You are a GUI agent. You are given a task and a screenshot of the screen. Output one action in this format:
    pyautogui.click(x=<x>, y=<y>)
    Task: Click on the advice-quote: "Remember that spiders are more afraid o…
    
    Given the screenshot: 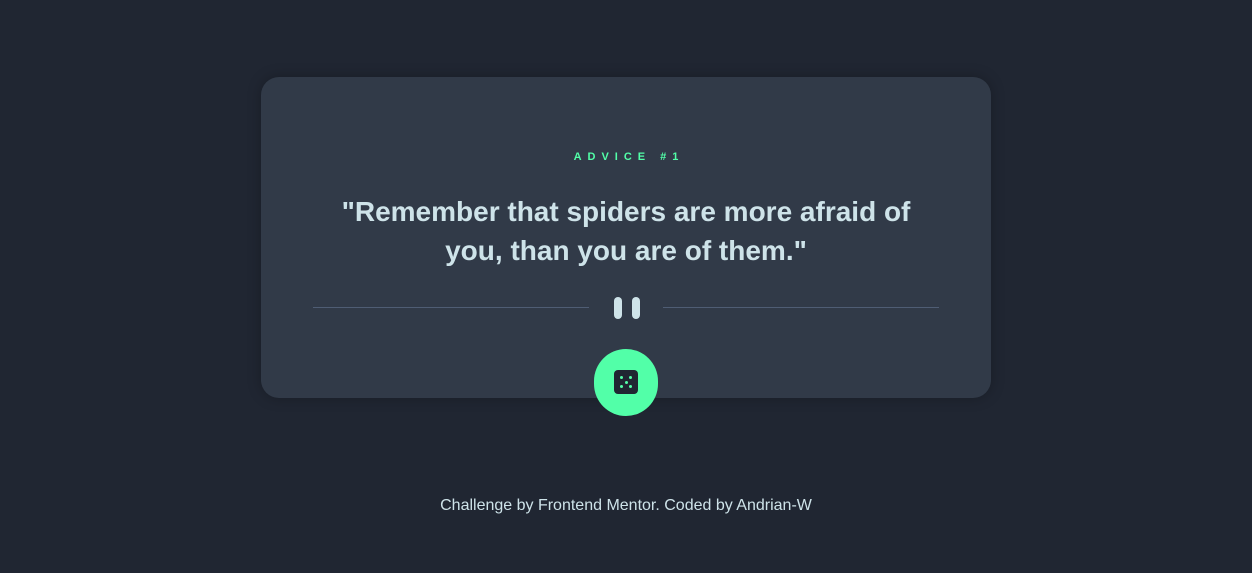 What is the action you would take?
    pyautogui.click(x=626, y=231)
    